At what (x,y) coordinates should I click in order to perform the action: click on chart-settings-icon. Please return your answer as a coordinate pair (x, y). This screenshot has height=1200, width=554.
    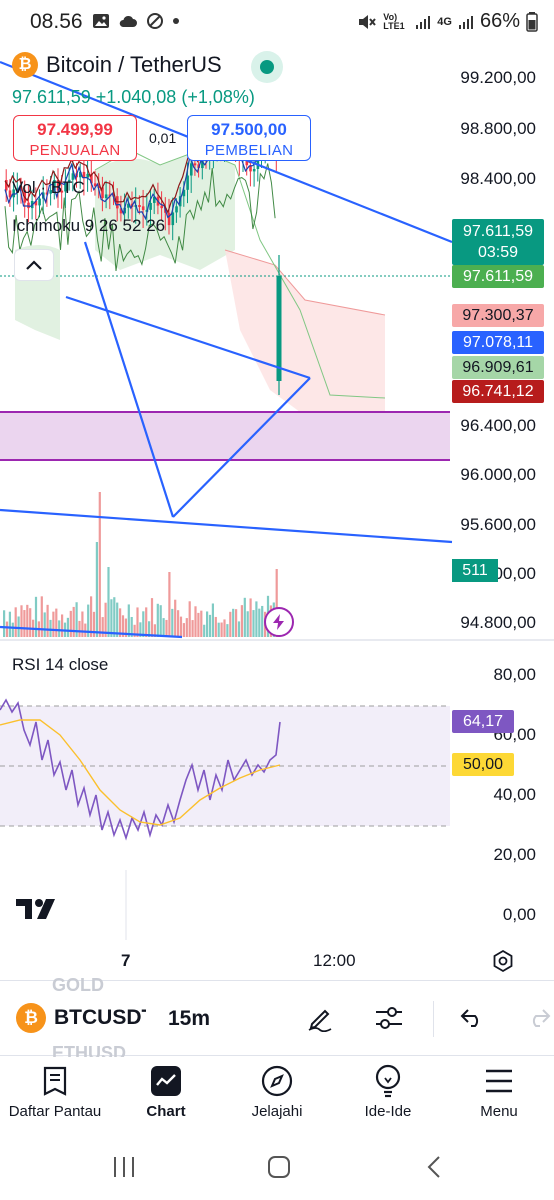
    Looking at the image, I should click on (503, 961).